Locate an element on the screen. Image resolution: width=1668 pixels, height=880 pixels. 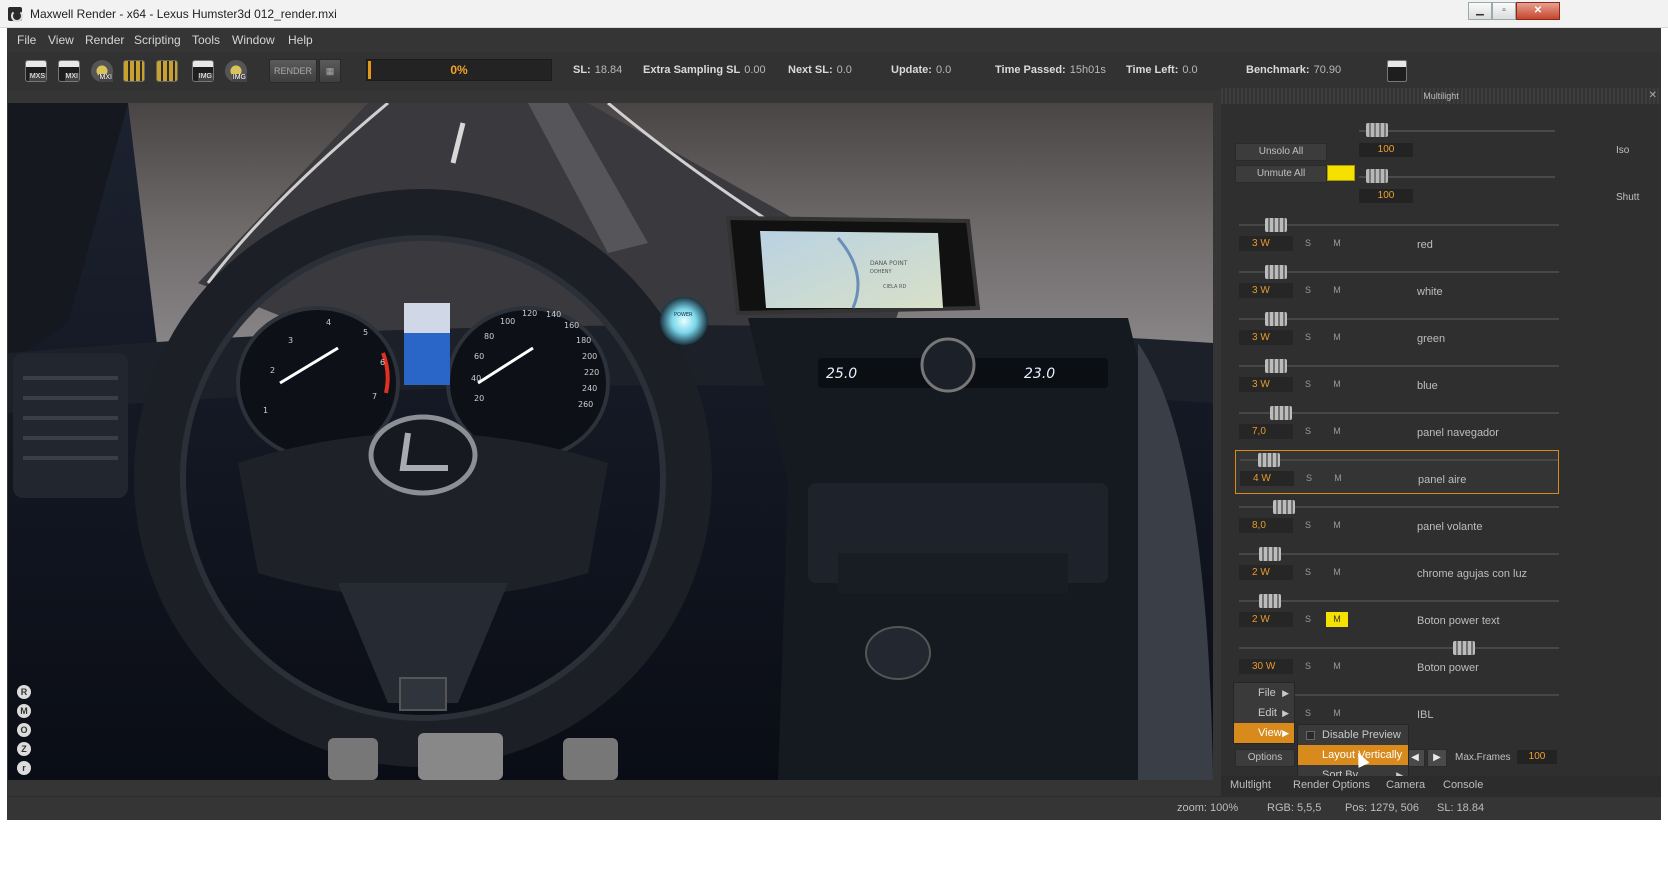
iso-value: 100 is located at coordinates (1386, 150).